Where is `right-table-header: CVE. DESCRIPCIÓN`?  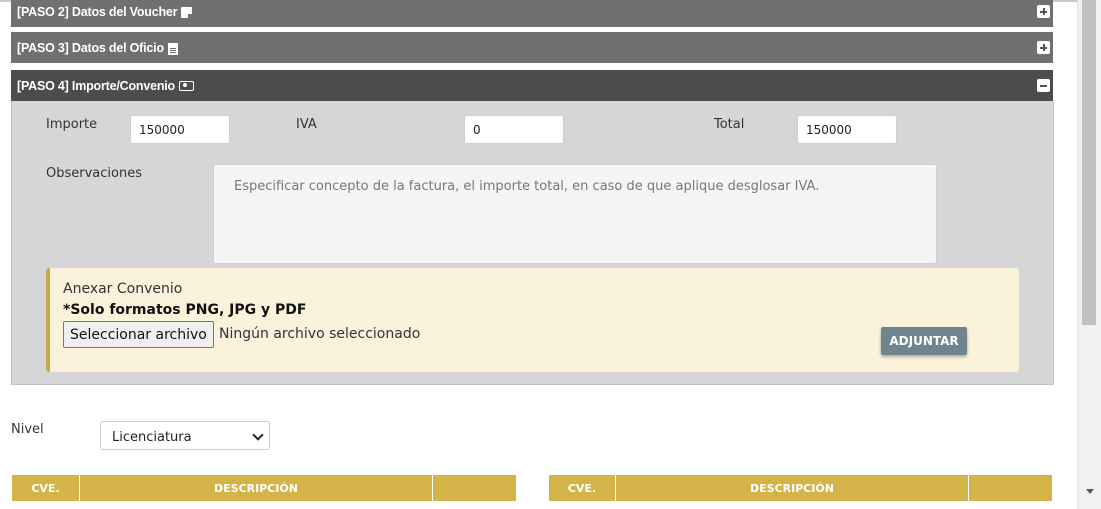 right-table-header: CVE. DESCRIPCIÓN is located at coordinates (800, 488).